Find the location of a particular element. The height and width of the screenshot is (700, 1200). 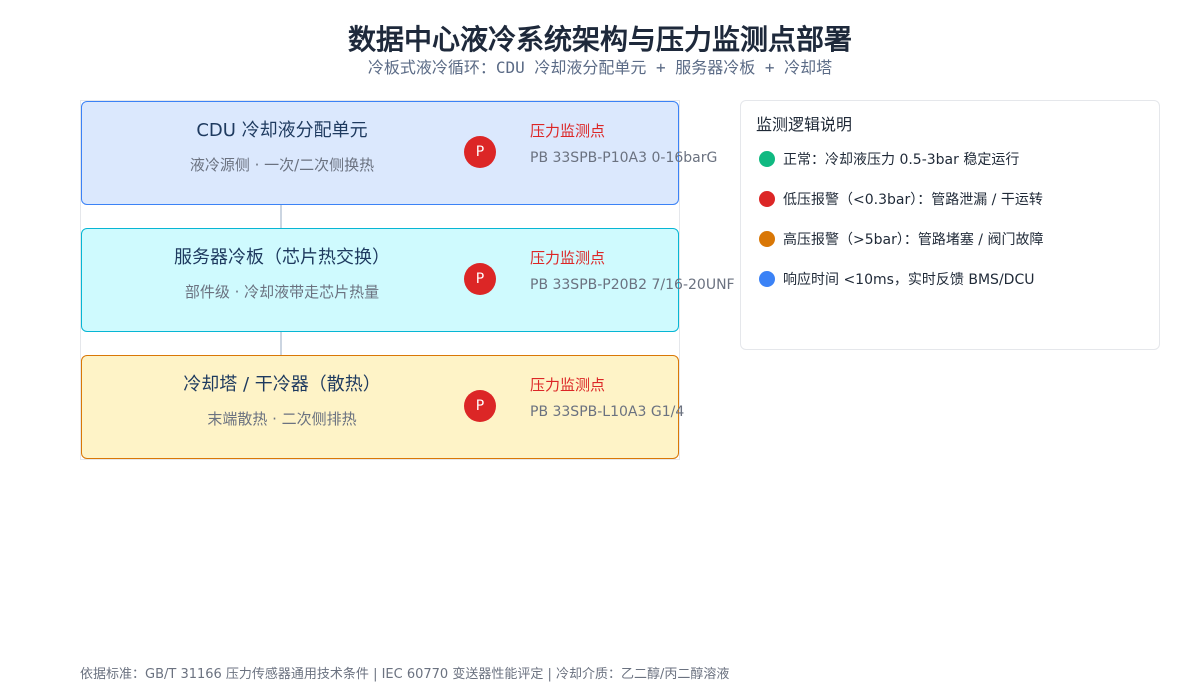

page-title: 数据中心液冷系统架构与压力监测点部署 is located at coordinates (599, 39).